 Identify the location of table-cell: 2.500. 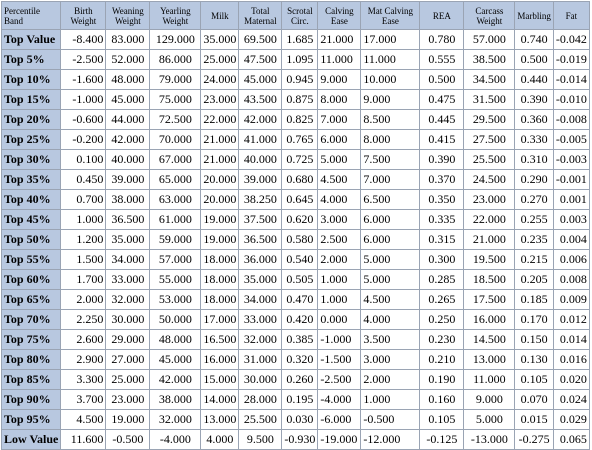
(339, 239).